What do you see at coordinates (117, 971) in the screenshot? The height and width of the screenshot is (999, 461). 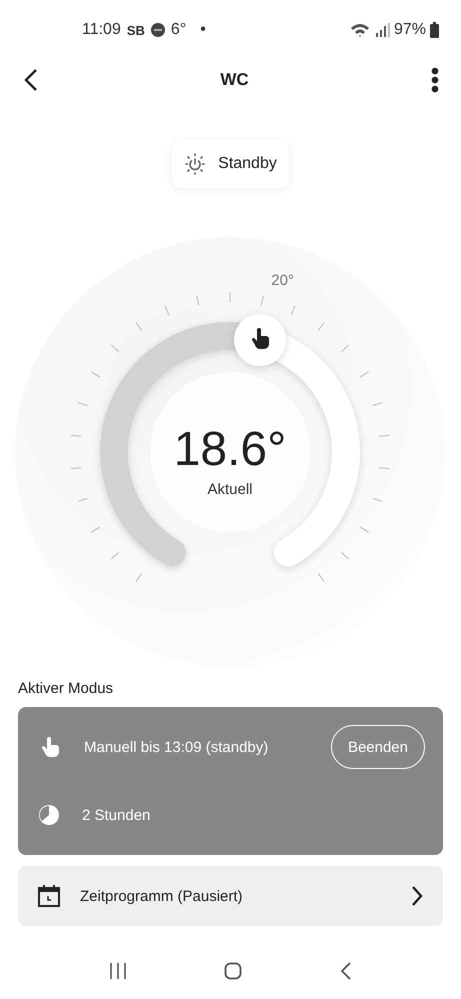 I see `recent-apps-icon` at bounding box center [117, 971].